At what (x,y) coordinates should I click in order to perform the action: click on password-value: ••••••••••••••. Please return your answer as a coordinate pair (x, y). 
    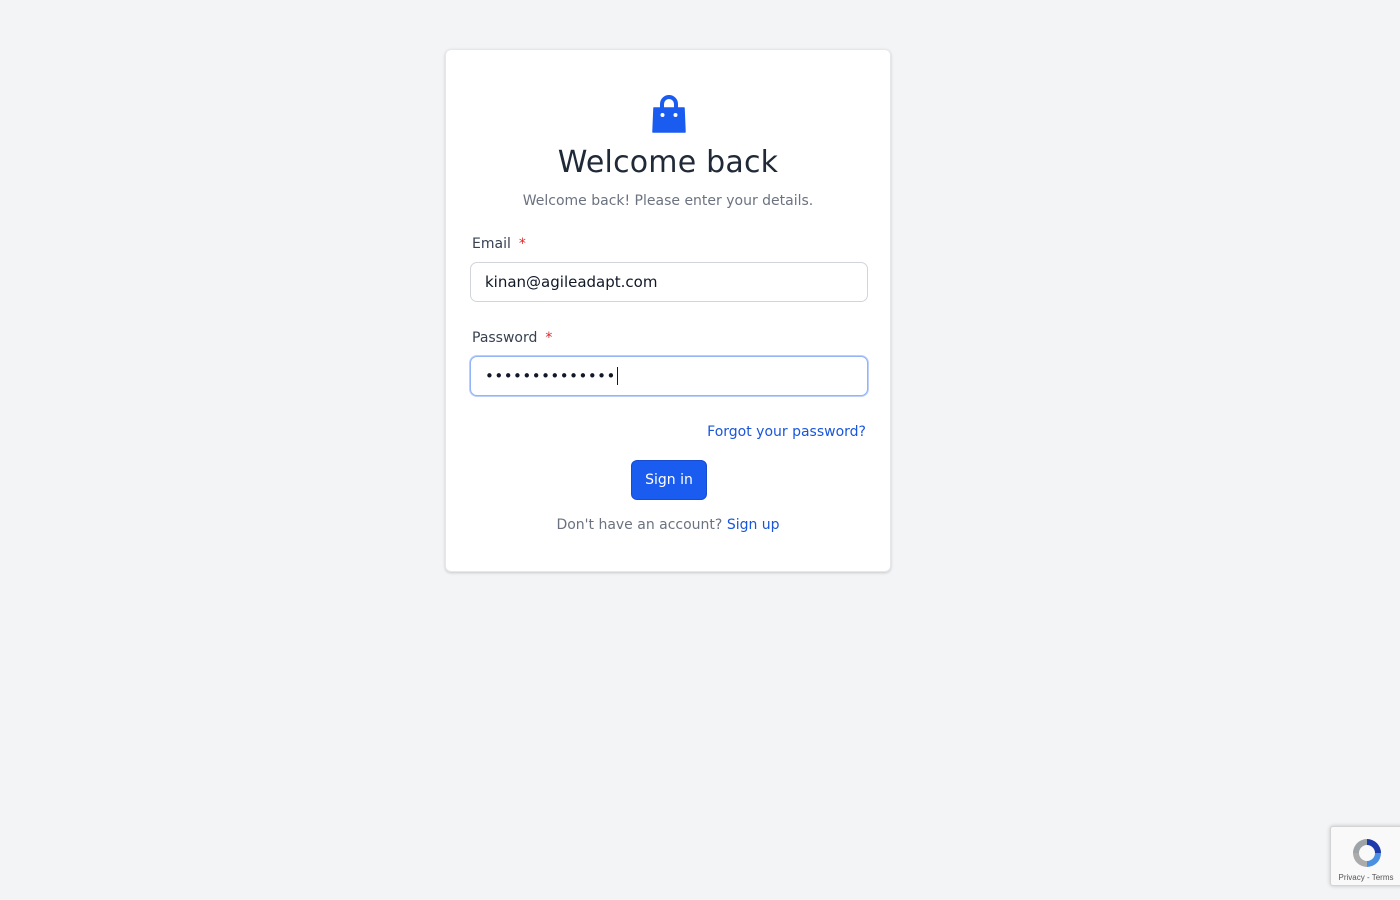
    Looking at the image, I should click on (550, 376).